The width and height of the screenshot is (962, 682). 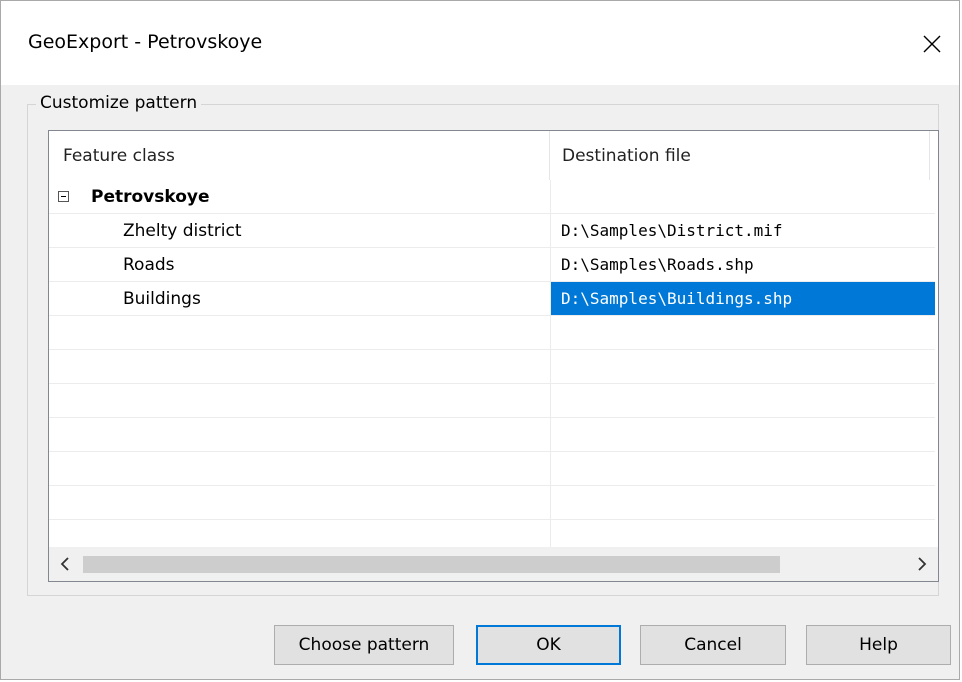 What do you see at coordinates (300, 298) in the screenshot?
I see `feature-cell: Buildings` at bounding box center [300, 298].